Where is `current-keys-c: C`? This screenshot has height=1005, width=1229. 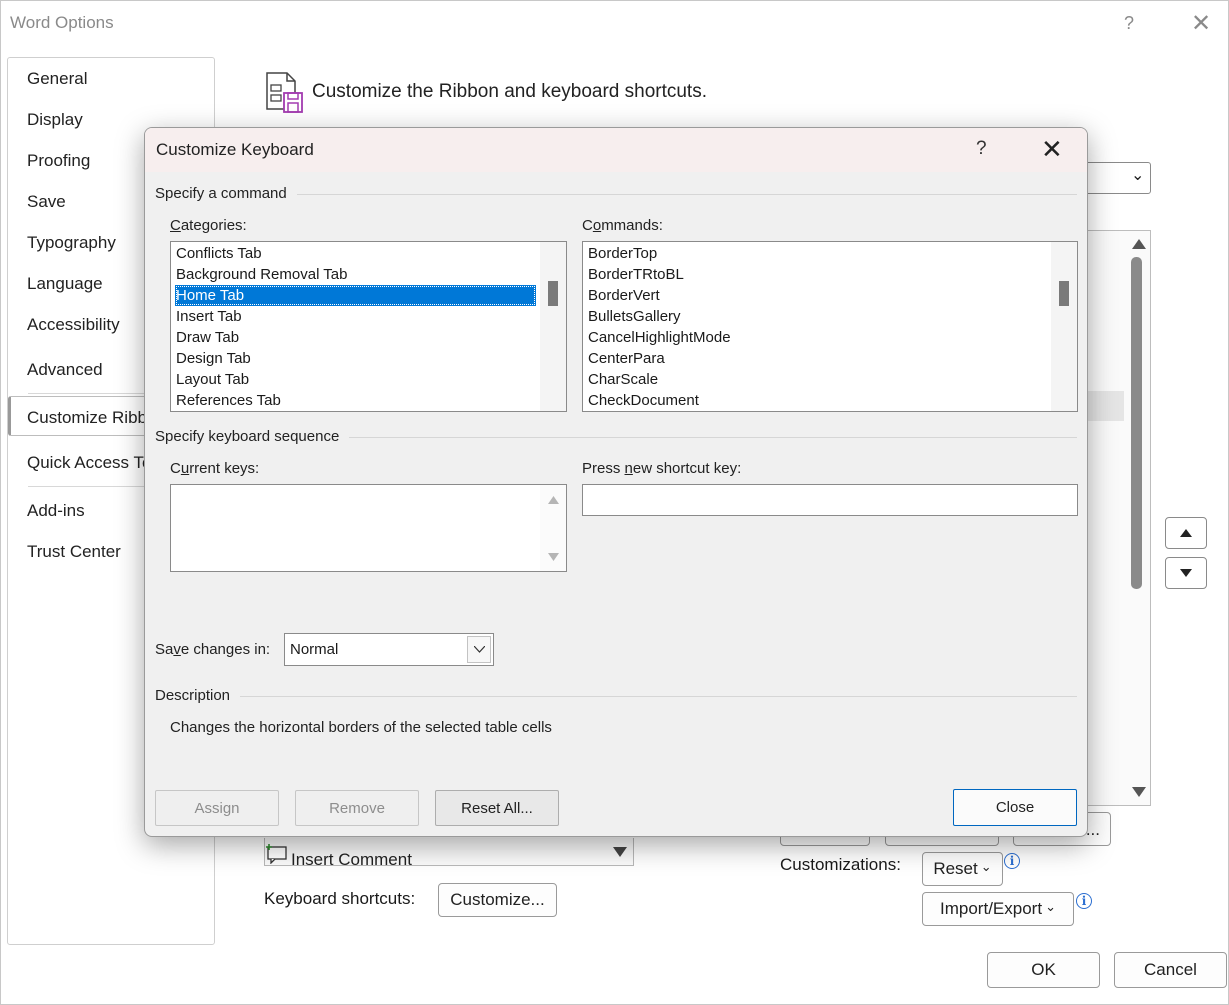
current-keys-c: C is located at coordinates (175, 468).